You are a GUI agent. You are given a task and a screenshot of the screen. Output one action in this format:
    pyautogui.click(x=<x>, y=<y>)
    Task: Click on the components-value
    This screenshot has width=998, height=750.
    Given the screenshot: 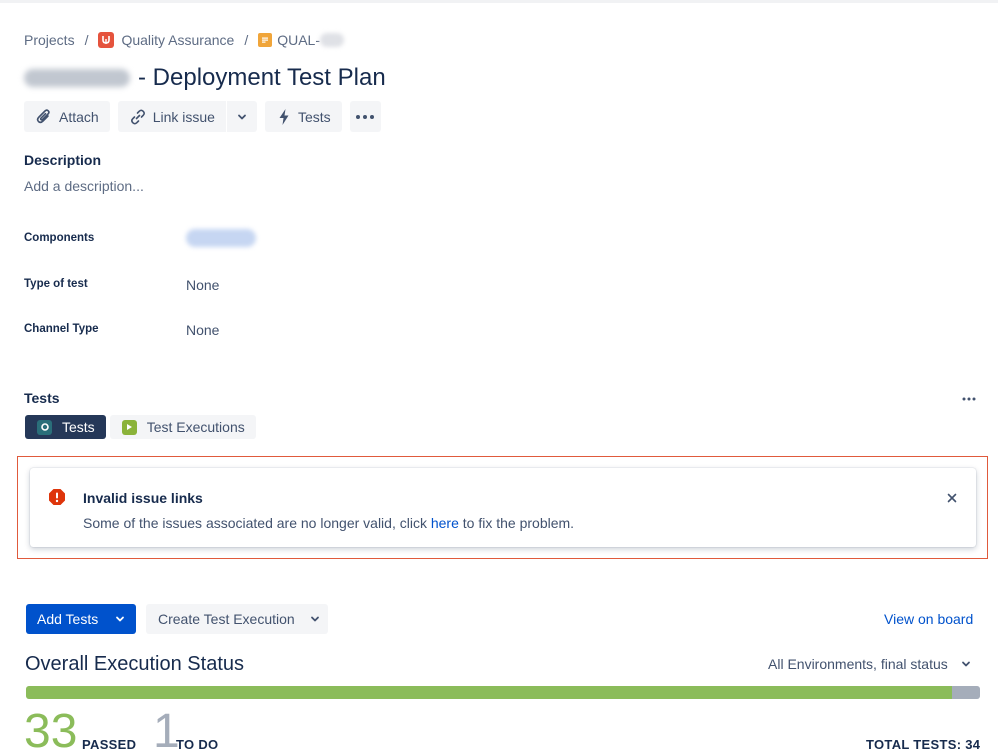 What is the action you would take?
    pyautogui.click(x=221, y=238)
    